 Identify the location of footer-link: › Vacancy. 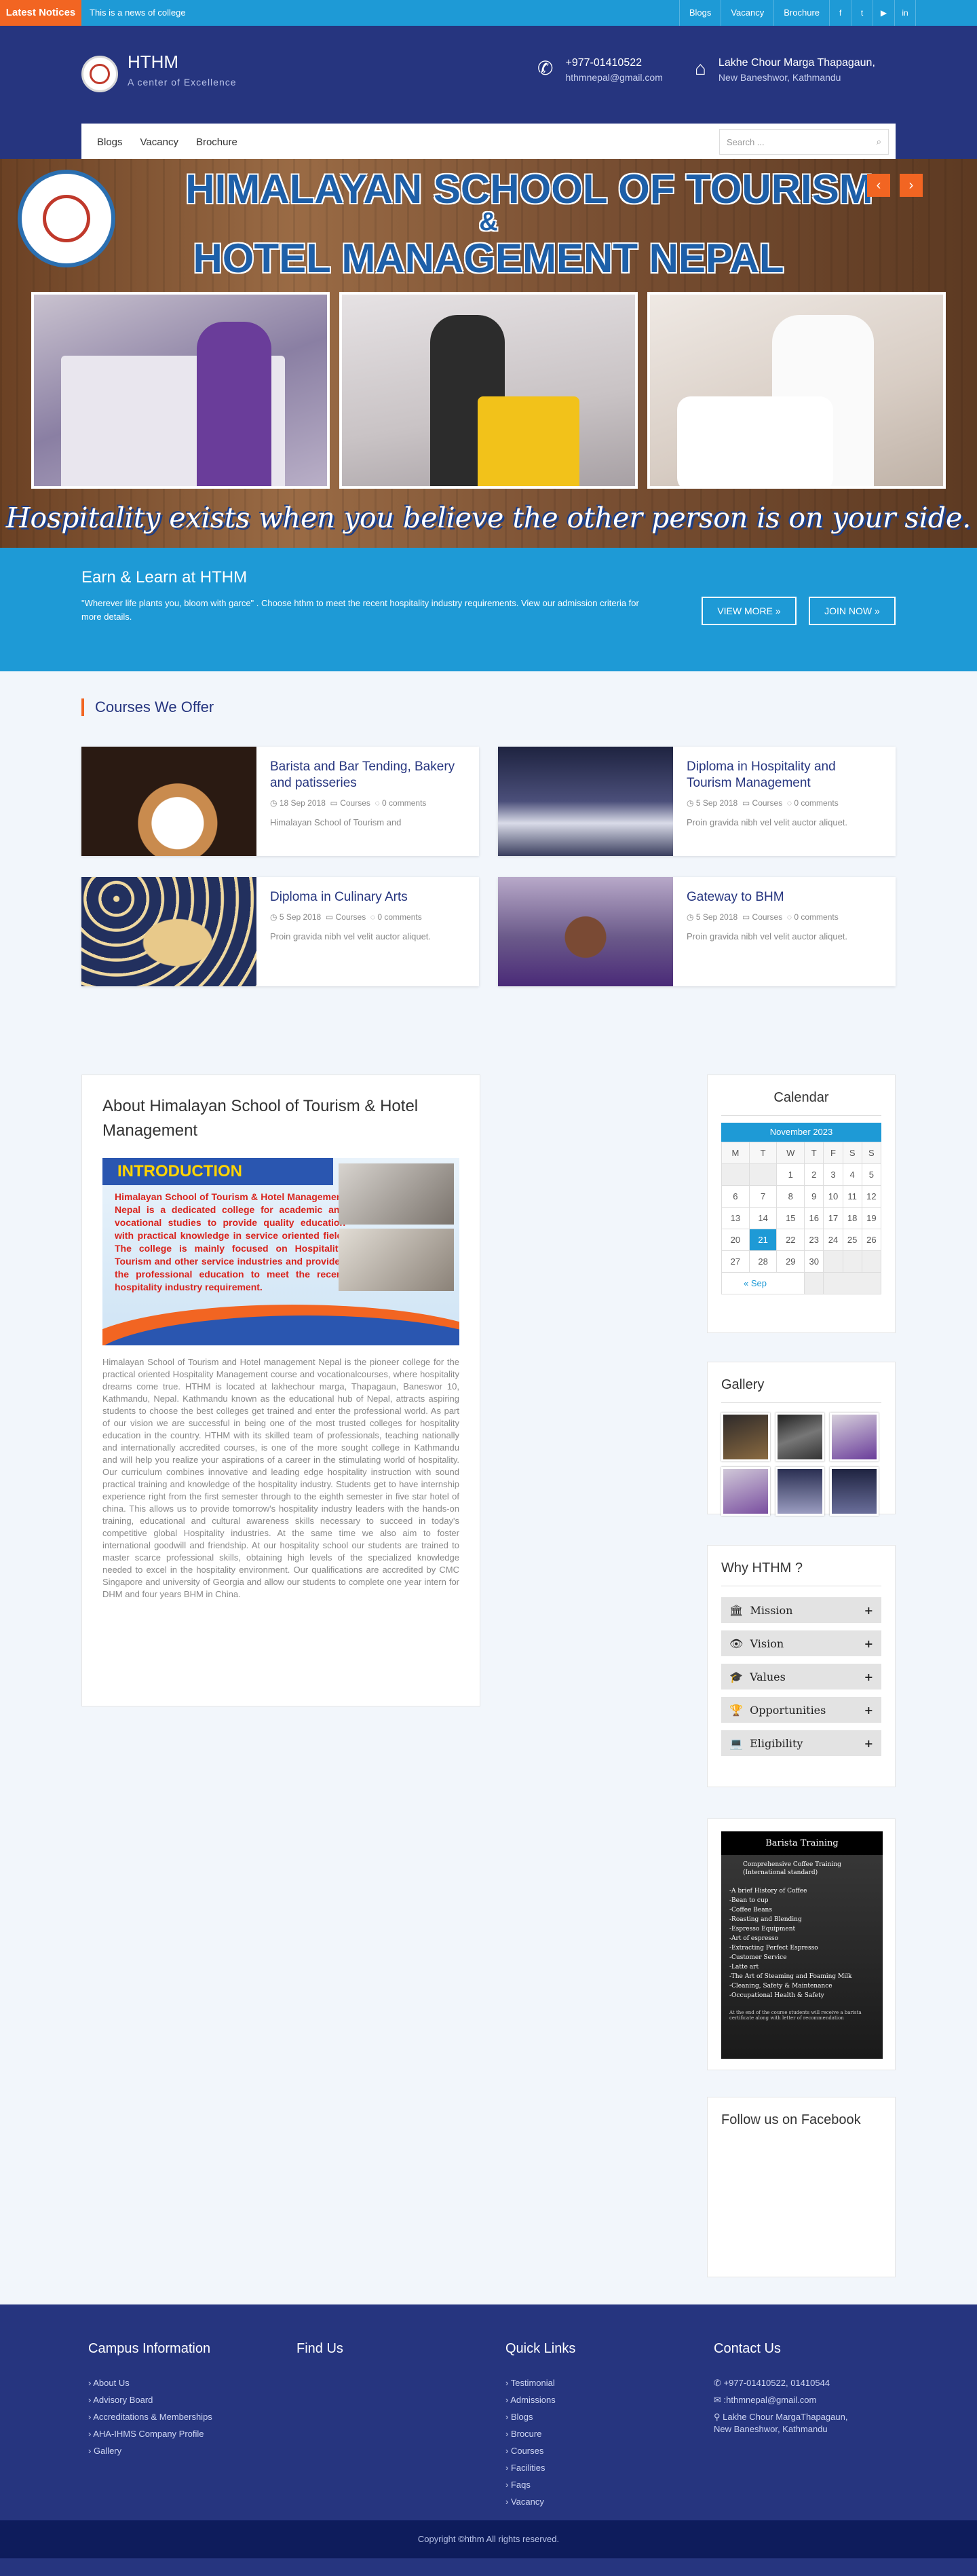
(540, 2501).